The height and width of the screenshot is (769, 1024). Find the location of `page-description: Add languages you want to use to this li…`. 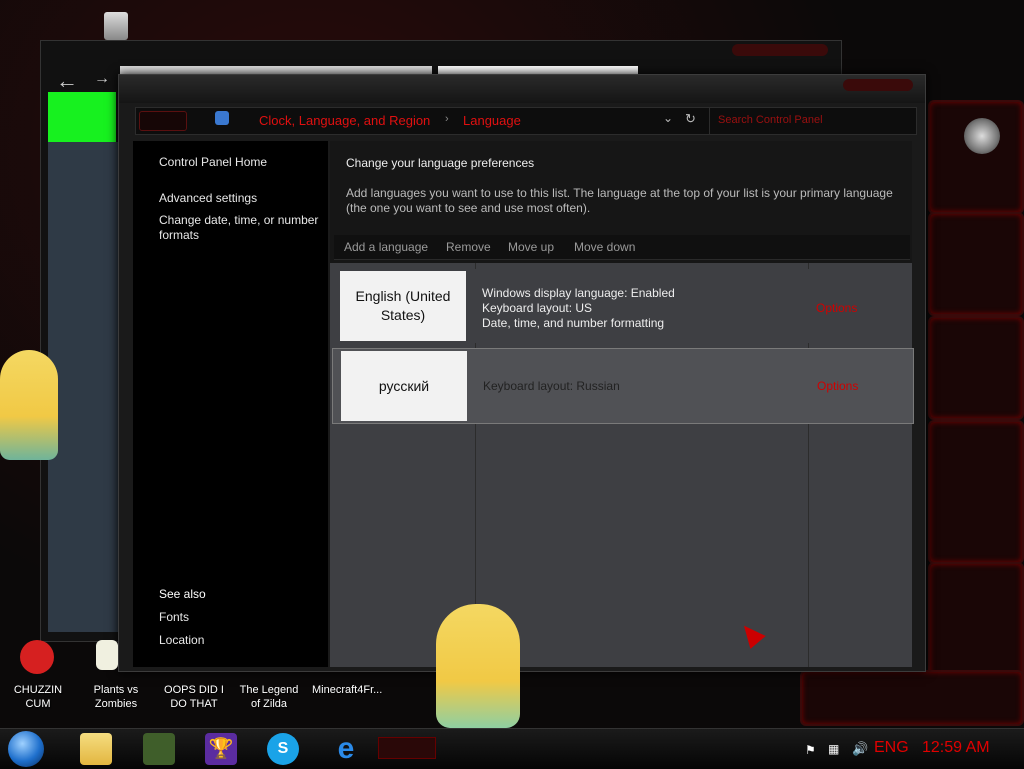

page-description: Add languages you want to use to this li… is located at coordinates (619, 200).